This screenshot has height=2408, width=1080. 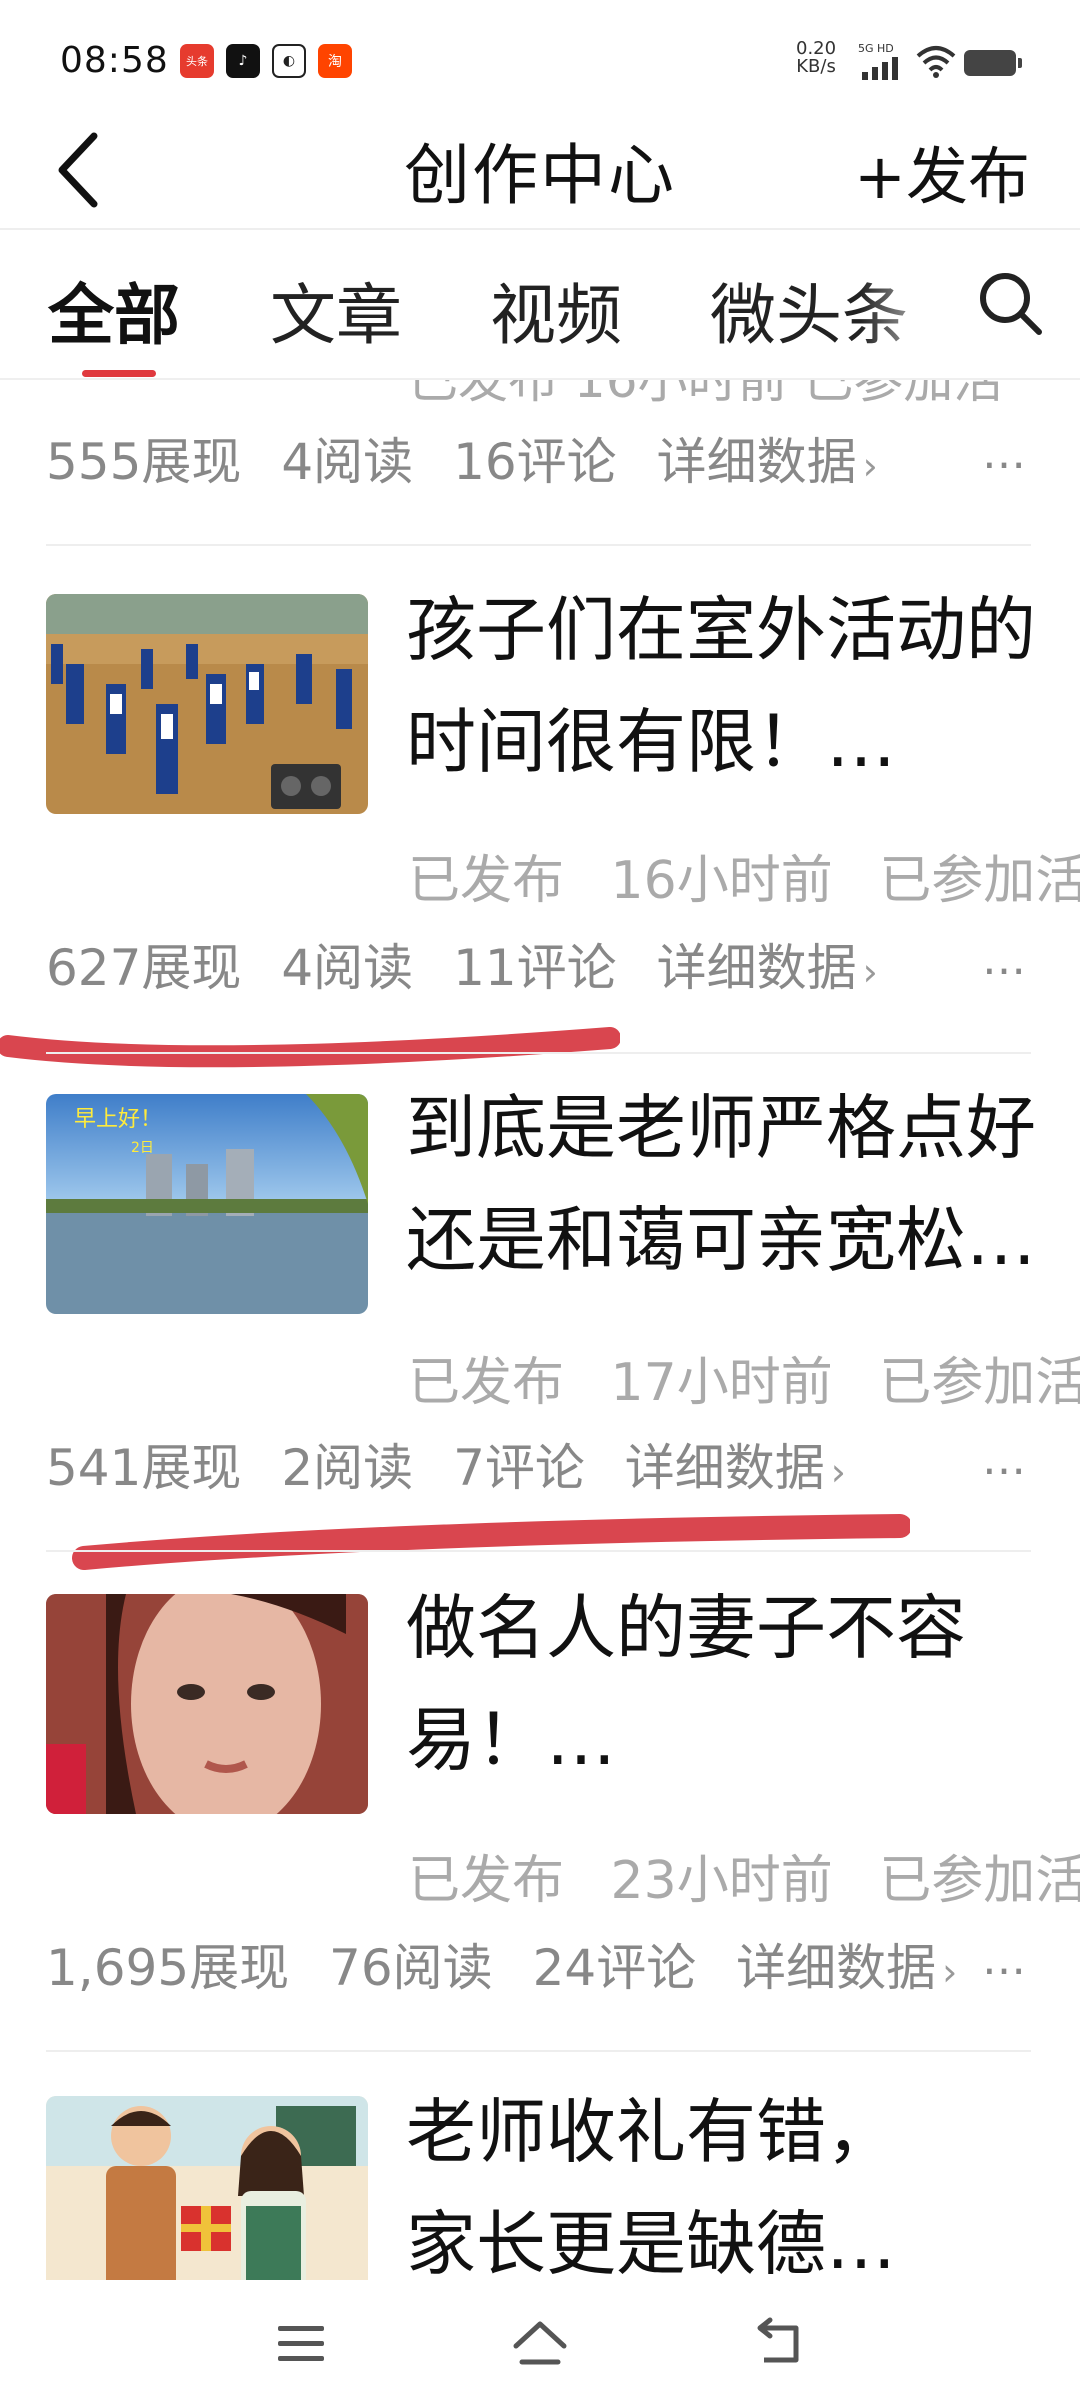 I want to click on publish-time: 16小时前, so click(x=721, y=881).